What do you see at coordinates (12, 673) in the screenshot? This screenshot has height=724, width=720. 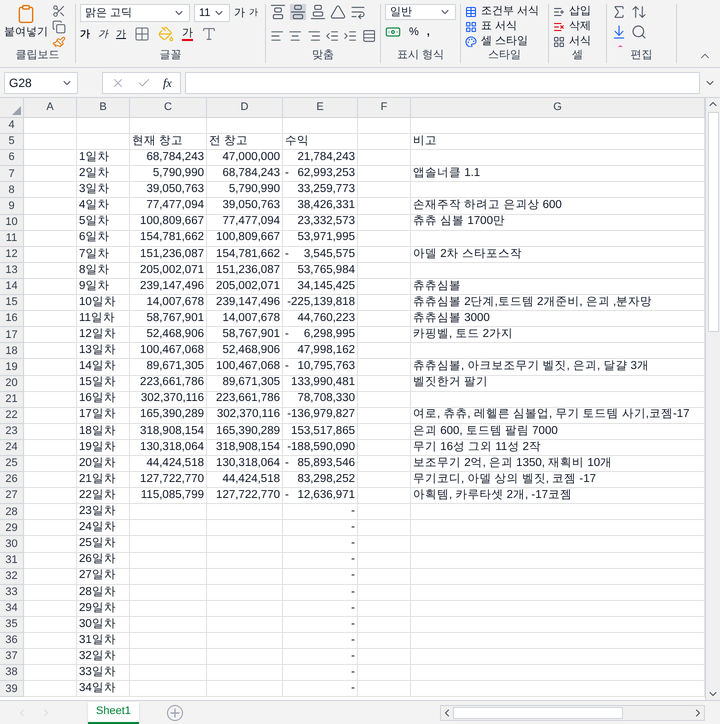 I see `row-header: 38` at bounding box center [12, 673].